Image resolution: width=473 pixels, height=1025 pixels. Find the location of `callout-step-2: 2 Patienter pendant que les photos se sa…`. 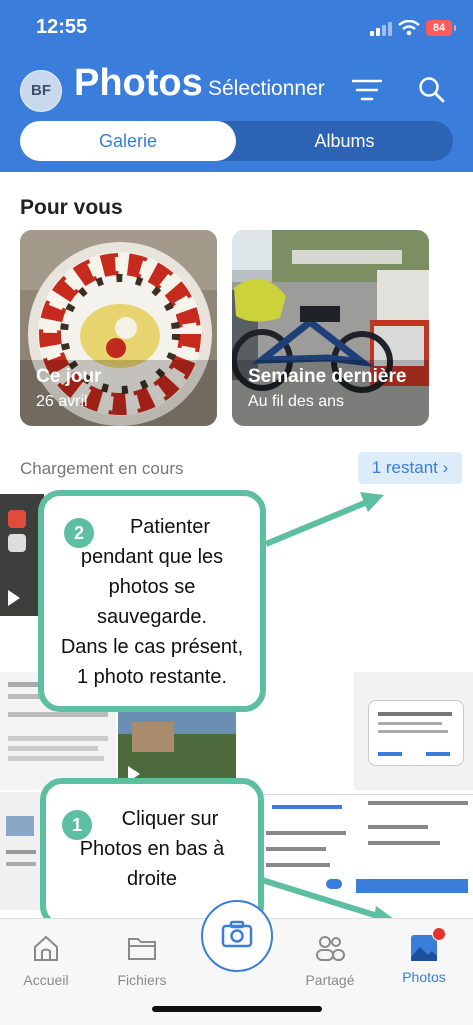

callout-step-2: 2 Patienter pendant que les photos se sa… is located at coordinates (152, 601).